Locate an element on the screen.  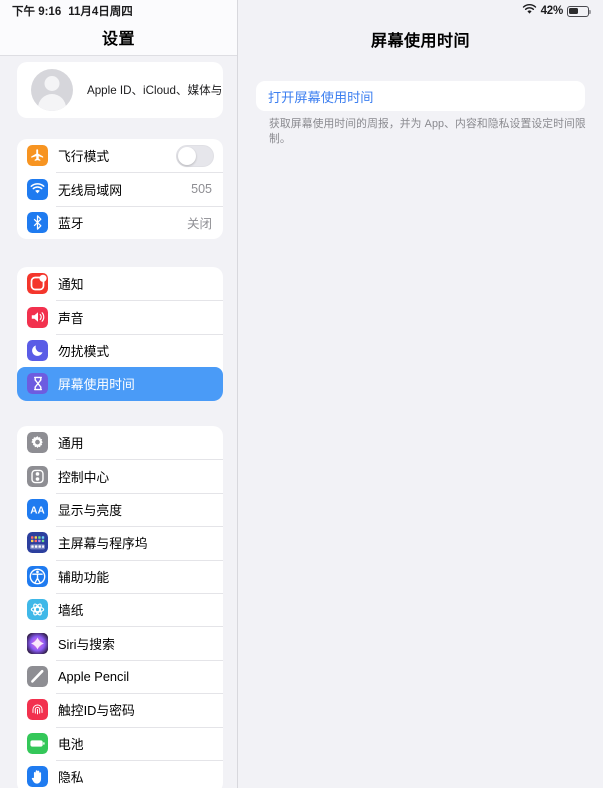
sidebar-item-screen-time: 屏幕使用时间 is located at coordinates (120, 384).